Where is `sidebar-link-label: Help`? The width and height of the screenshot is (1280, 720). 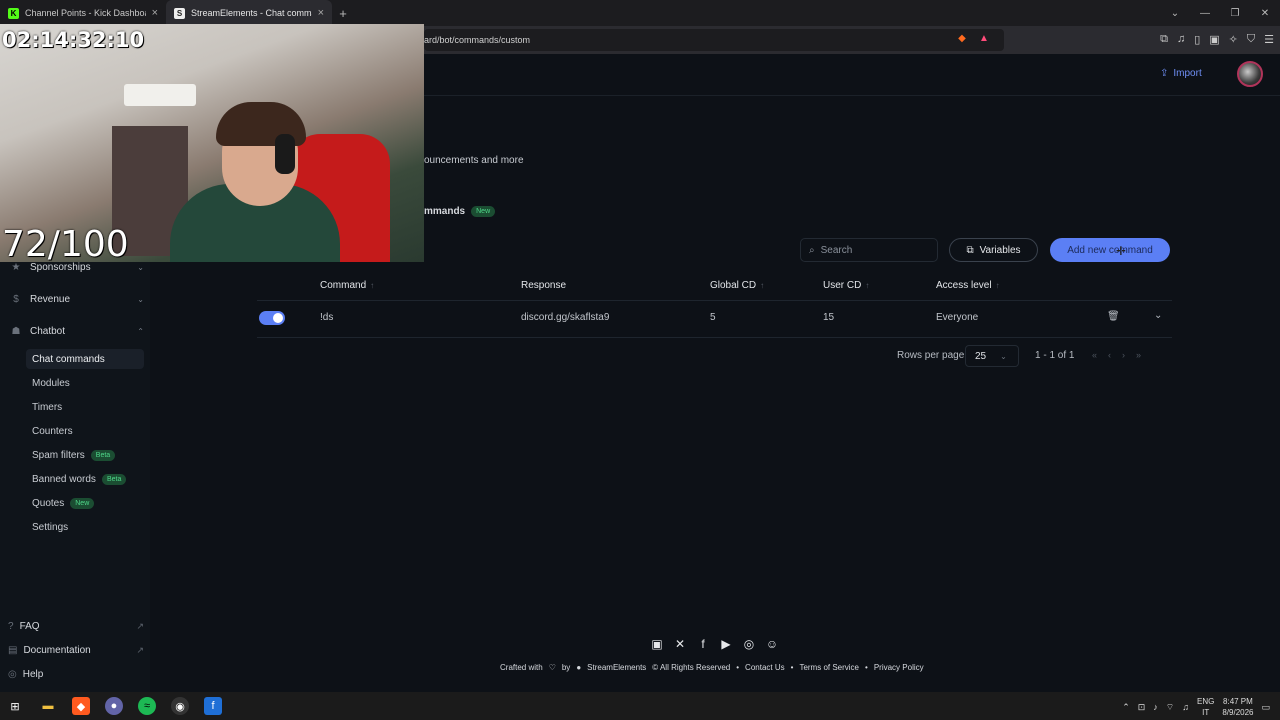 sidebar-link-label: Help is located at coordinates (33, 674).